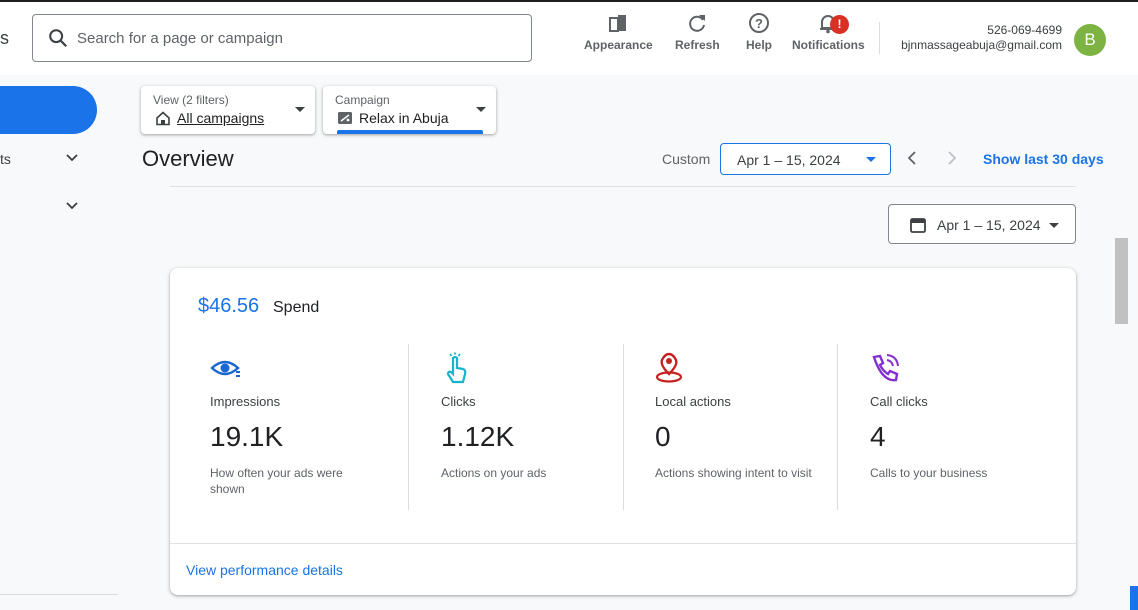 The height and width of the screenshot is (610, 1138). I want to click on notifications-label: Notifications, so click(828, 45).